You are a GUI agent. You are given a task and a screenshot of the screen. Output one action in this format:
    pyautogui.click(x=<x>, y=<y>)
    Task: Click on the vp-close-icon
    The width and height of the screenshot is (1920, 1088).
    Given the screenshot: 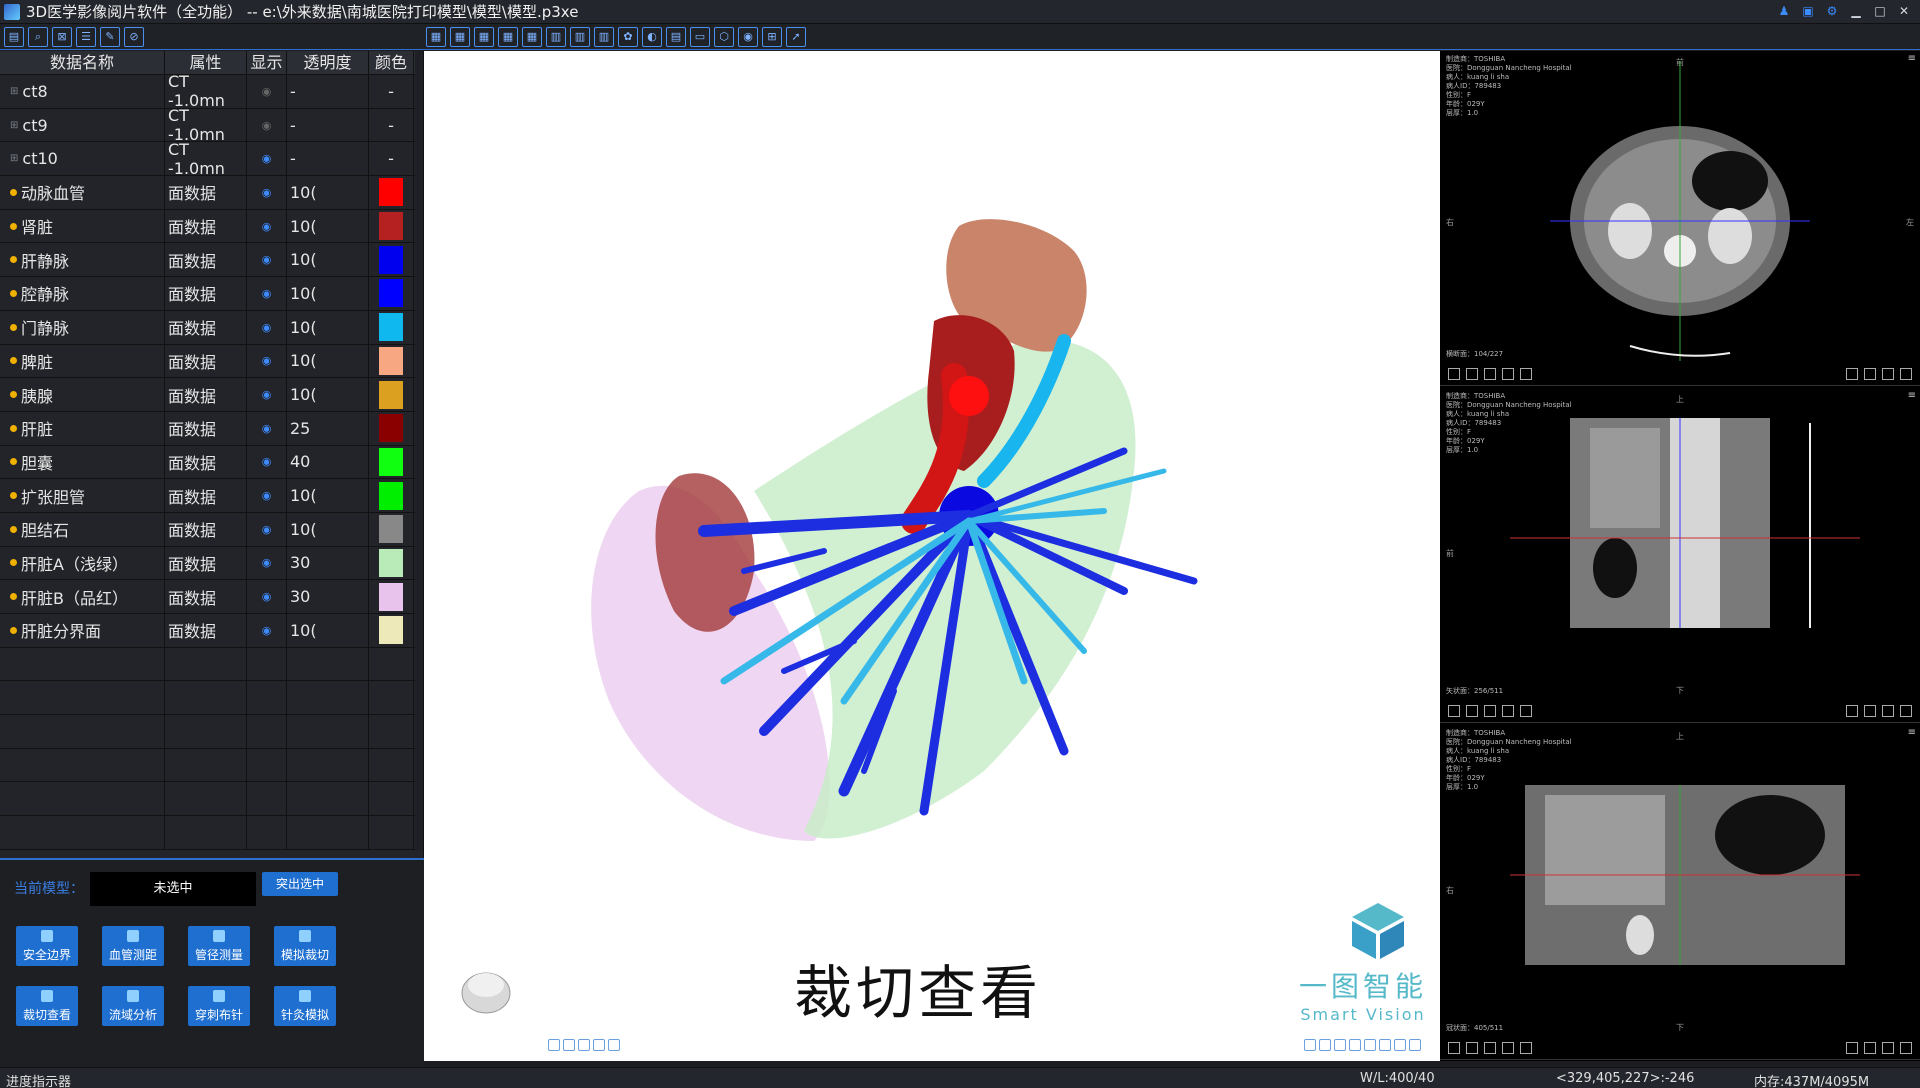 What is the action you would take?
    pyautogui.click(x=614, y=1045)
    